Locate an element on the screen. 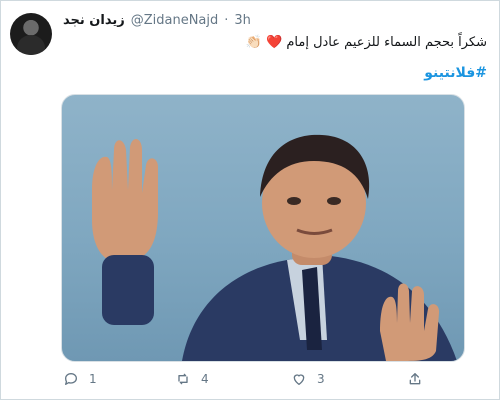  tweet-text: شكراً بحجم السماء للزعيم عادل إمام ❤️ 👏🏻 is located at coordinates (366, 42).